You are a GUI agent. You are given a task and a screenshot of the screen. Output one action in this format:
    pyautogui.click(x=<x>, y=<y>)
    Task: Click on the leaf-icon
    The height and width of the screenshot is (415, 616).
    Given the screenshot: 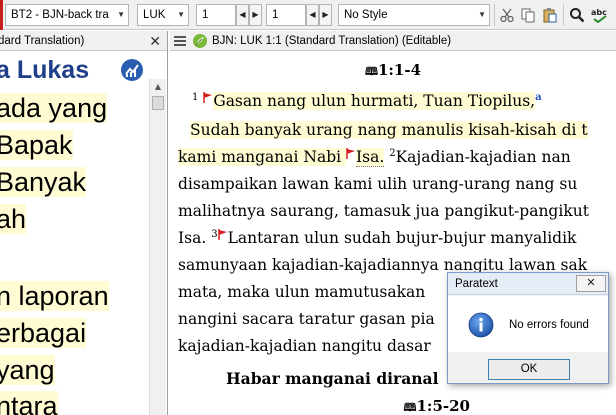 What is the action you would take?
    pyautogui.click(x=200, y=41)
    